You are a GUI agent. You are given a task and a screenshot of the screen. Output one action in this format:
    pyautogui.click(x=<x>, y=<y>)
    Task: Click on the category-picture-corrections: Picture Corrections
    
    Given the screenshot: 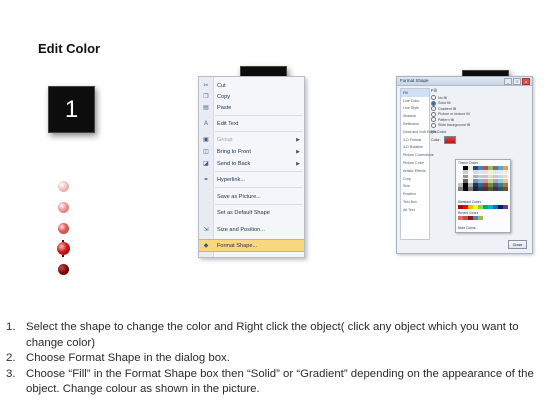 What is the action you would take?
    pyautogui.click(x=417, y=155)
    